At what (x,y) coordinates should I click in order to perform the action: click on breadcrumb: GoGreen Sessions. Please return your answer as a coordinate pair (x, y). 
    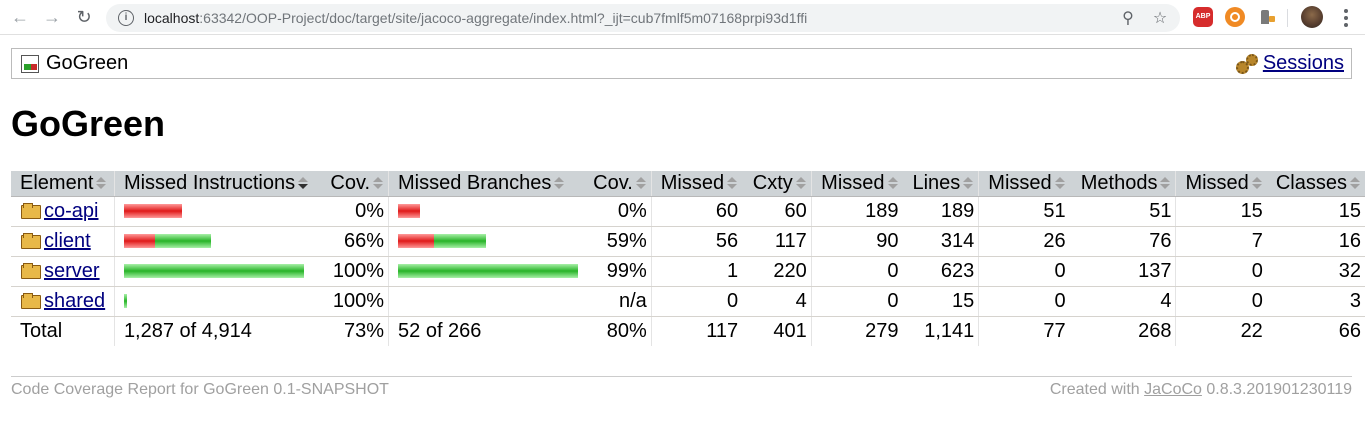
    Looking at the image, I should click on (681, 63).